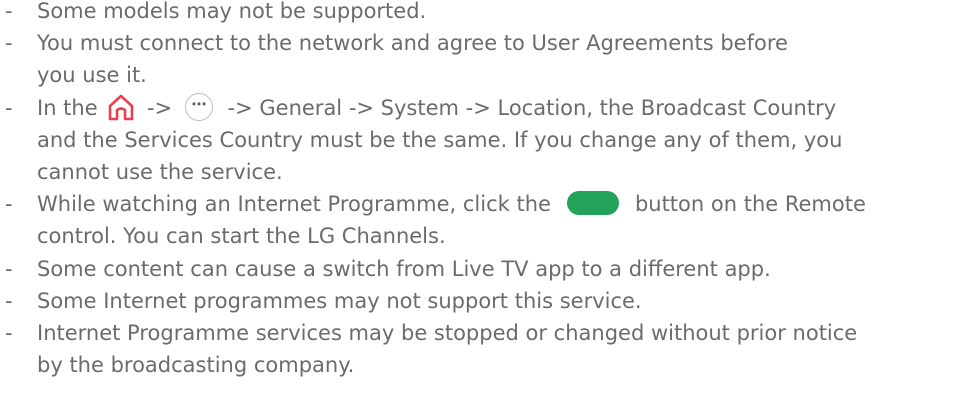 The height and width of the screenshot is (409, 971). Describe the element at coordinates (485, 13) in the screenshot. I see `note-item: - Some models may not be supported.` at that location.